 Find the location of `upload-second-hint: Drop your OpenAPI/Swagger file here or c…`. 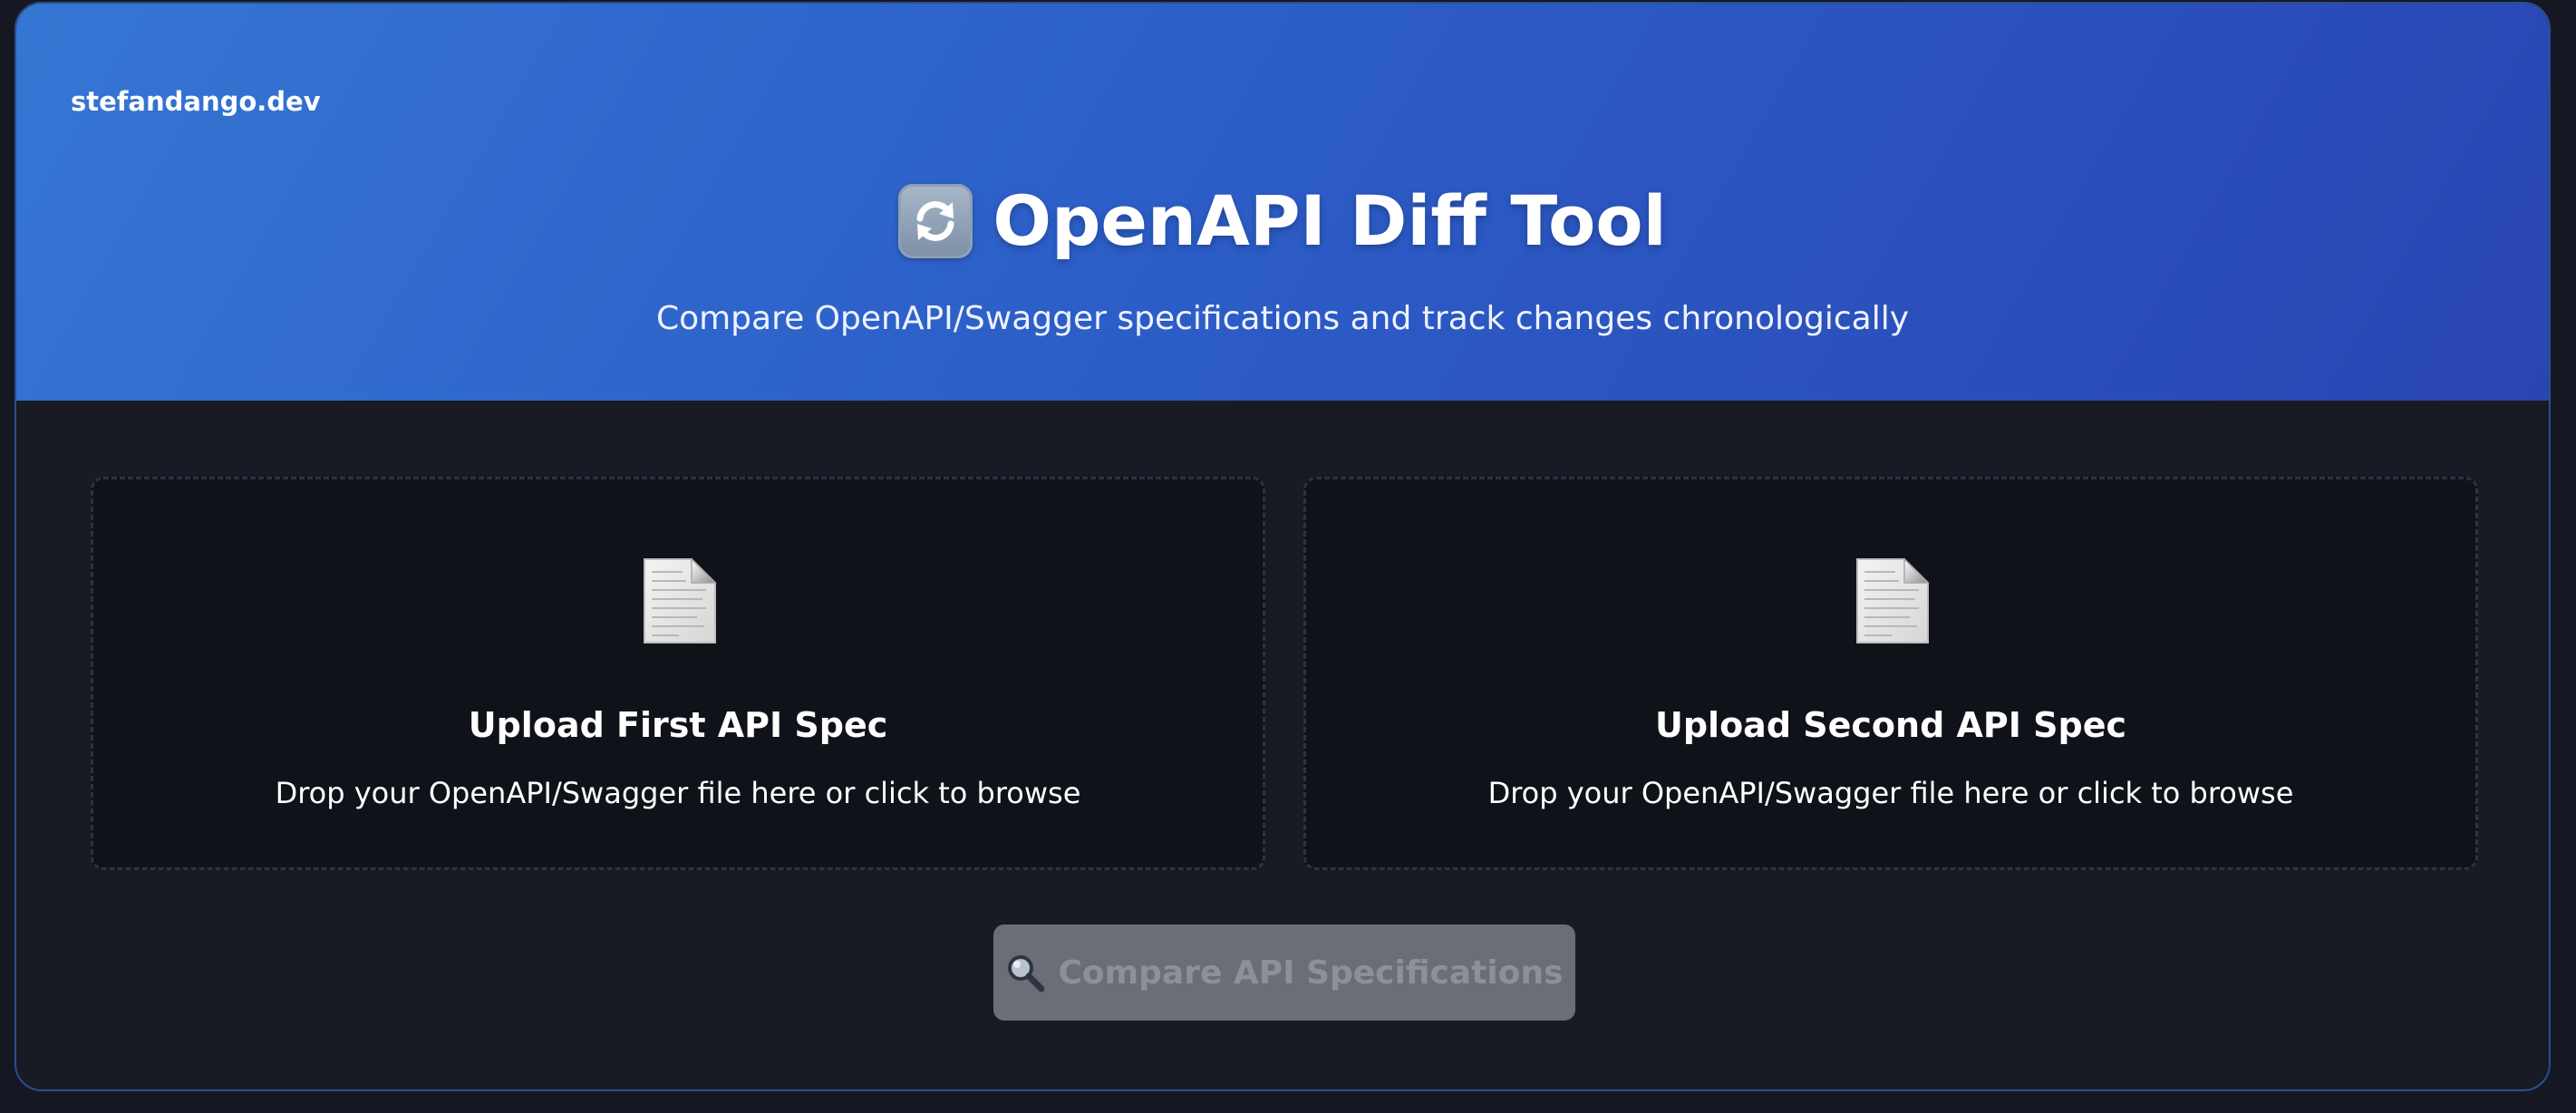

upload-second-hint: Drop your OpenAPI/Swagger file here or c… is located at coordinates (1890, 793).